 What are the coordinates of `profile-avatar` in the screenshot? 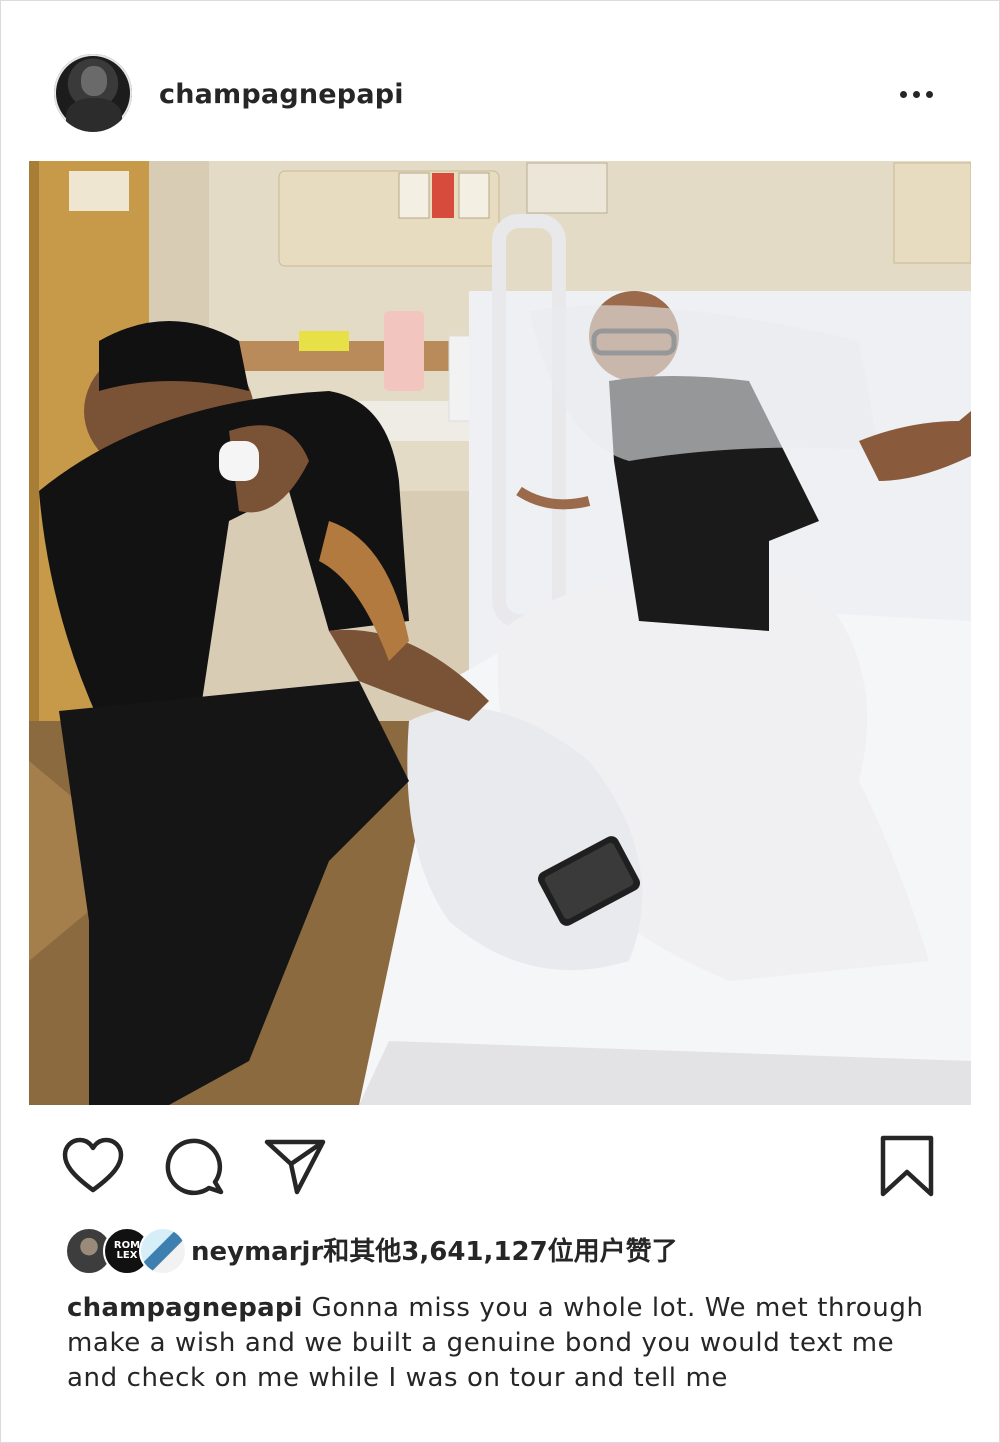 It's located at (93, 93).